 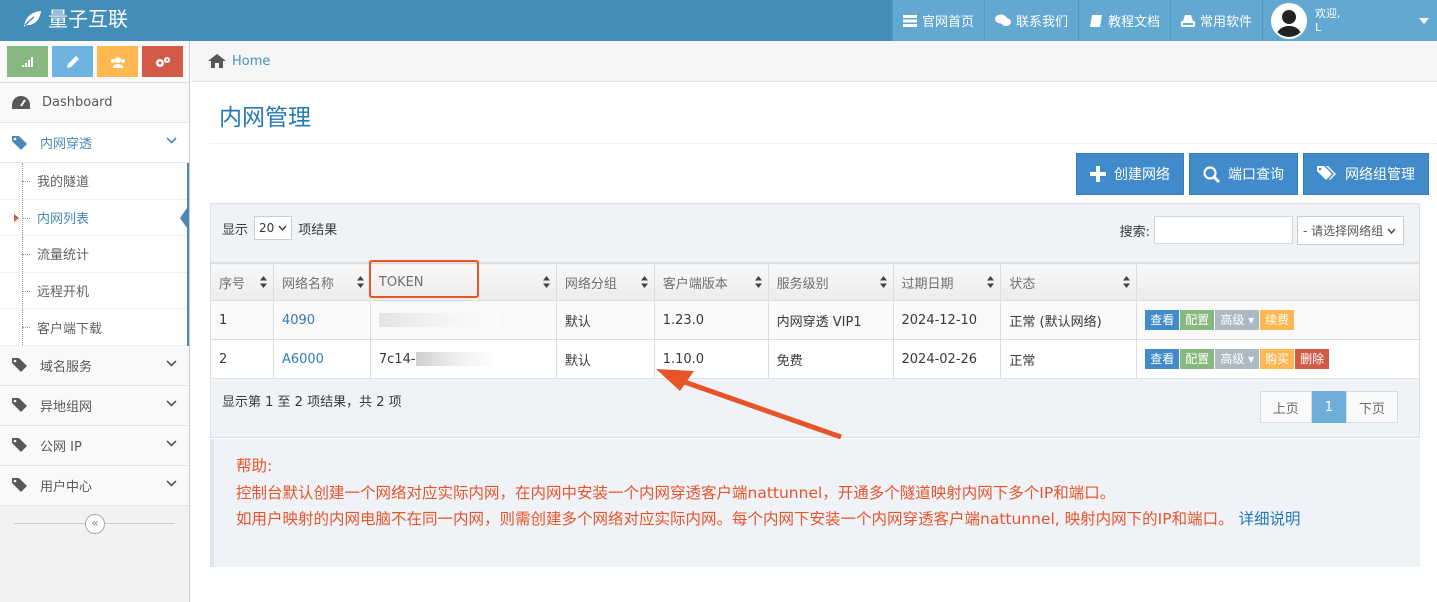 I want to click on pencil-icon, so click(x=72, y=61).